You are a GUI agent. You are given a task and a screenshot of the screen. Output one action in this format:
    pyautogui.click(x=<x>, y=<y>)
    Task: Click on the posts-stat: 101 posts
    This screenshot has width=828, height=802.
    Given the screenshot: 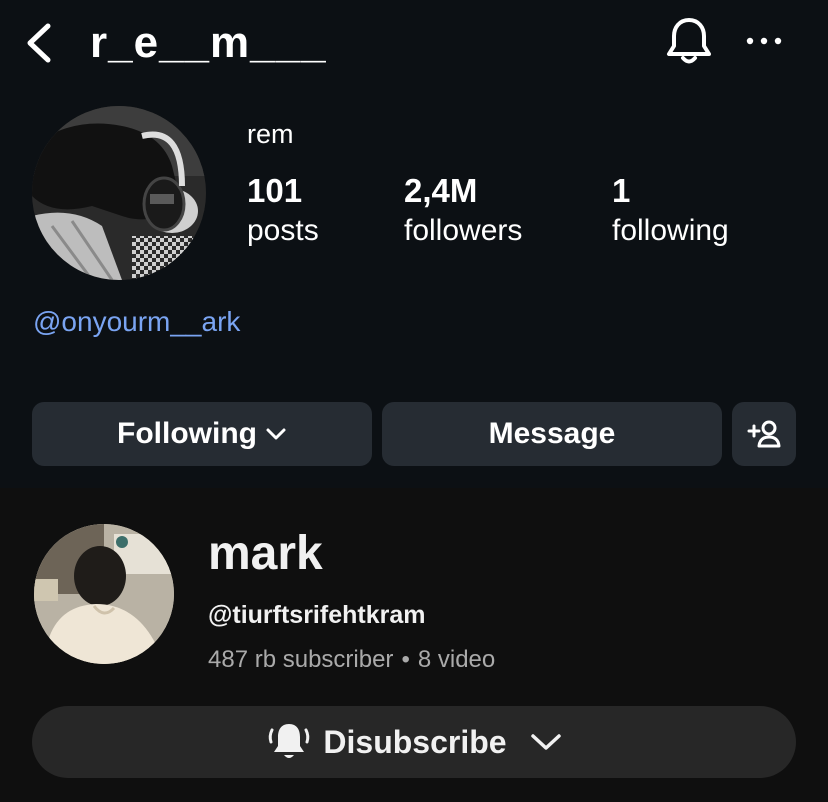 What is the action you would take?
    pyautogui.click(x=283, y=211)
    